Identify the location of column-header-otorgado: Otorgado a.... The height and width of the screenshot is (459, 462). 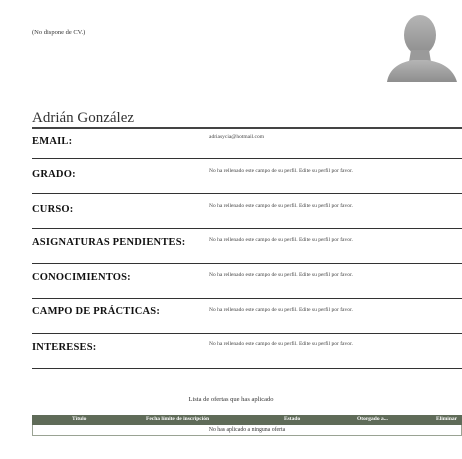
(372, 419).